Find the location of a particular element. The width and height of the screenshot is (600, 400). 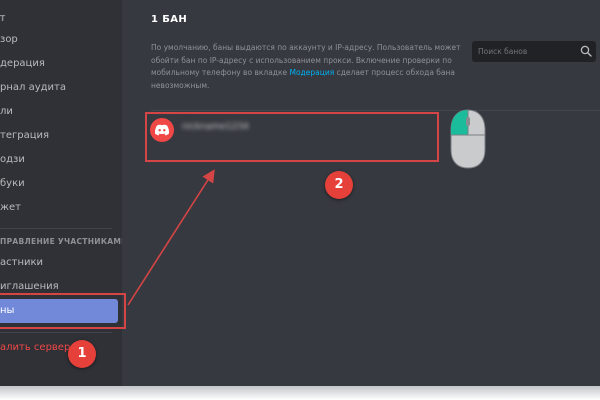

highlight-bans-menu-item is located at coordinates (63, 311).